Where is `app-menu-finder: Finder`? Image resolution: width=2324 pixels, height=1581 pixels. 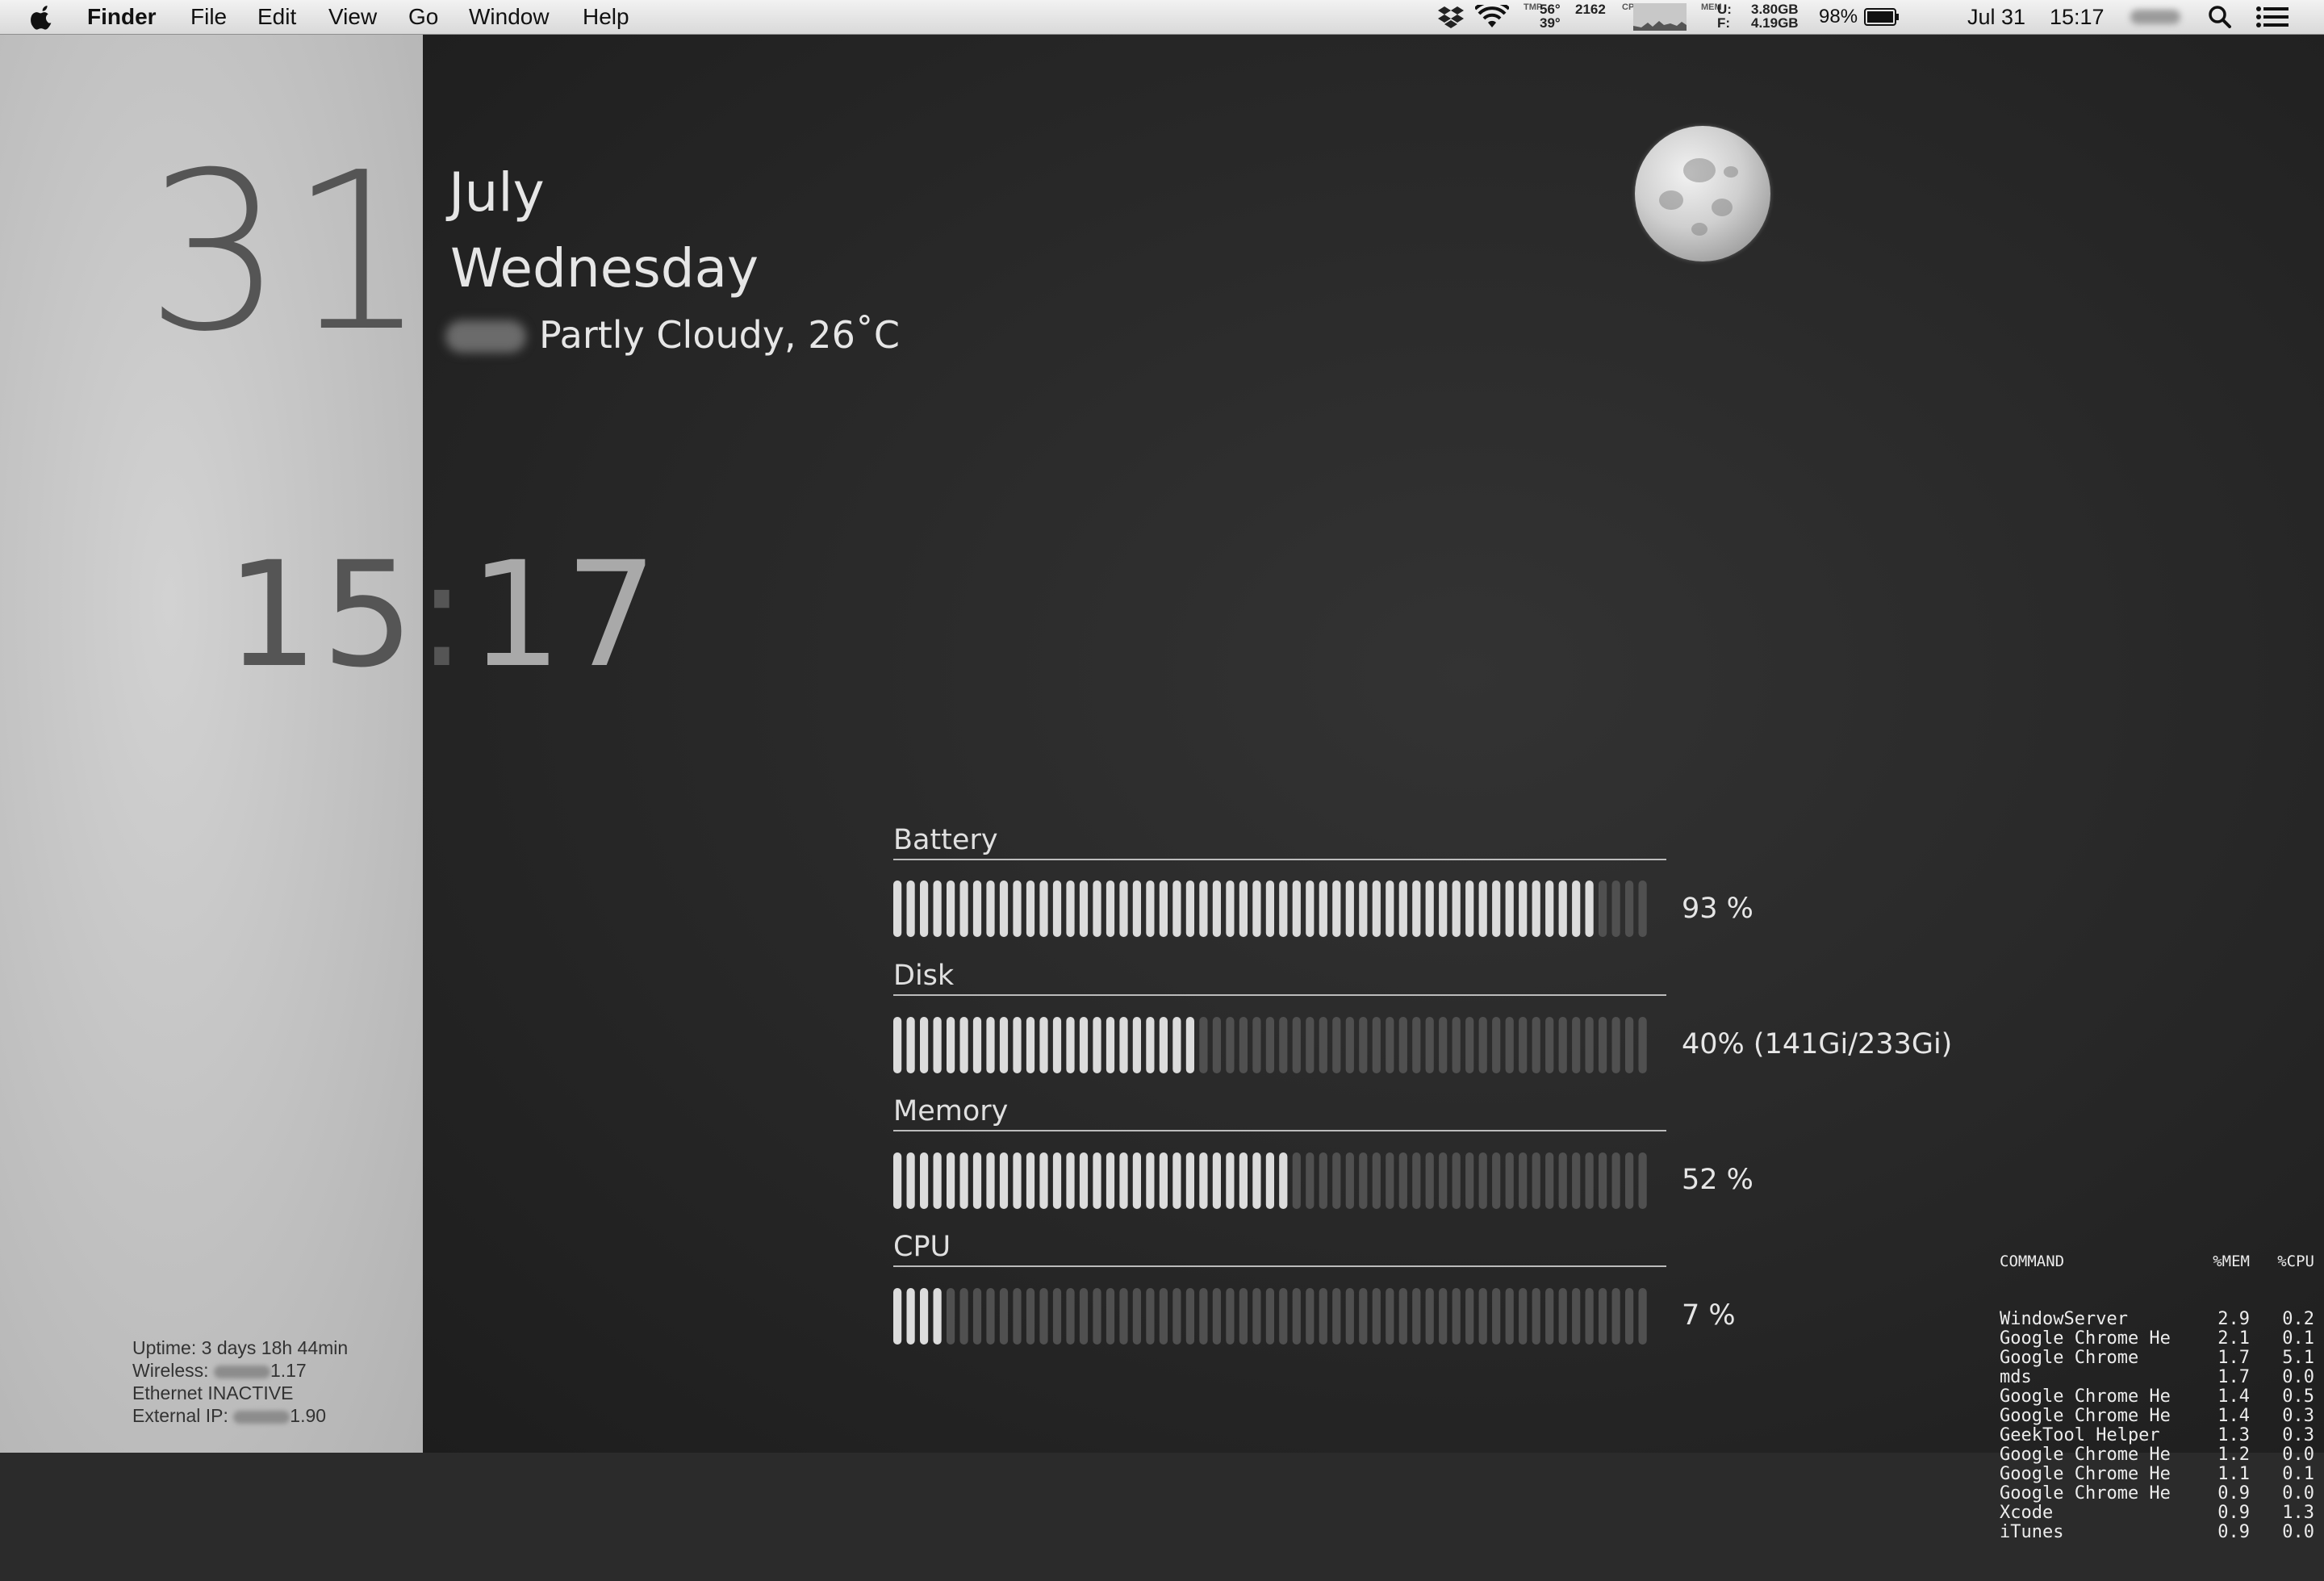 app-menu-finder: Finder is located at coordinates (122, 17).